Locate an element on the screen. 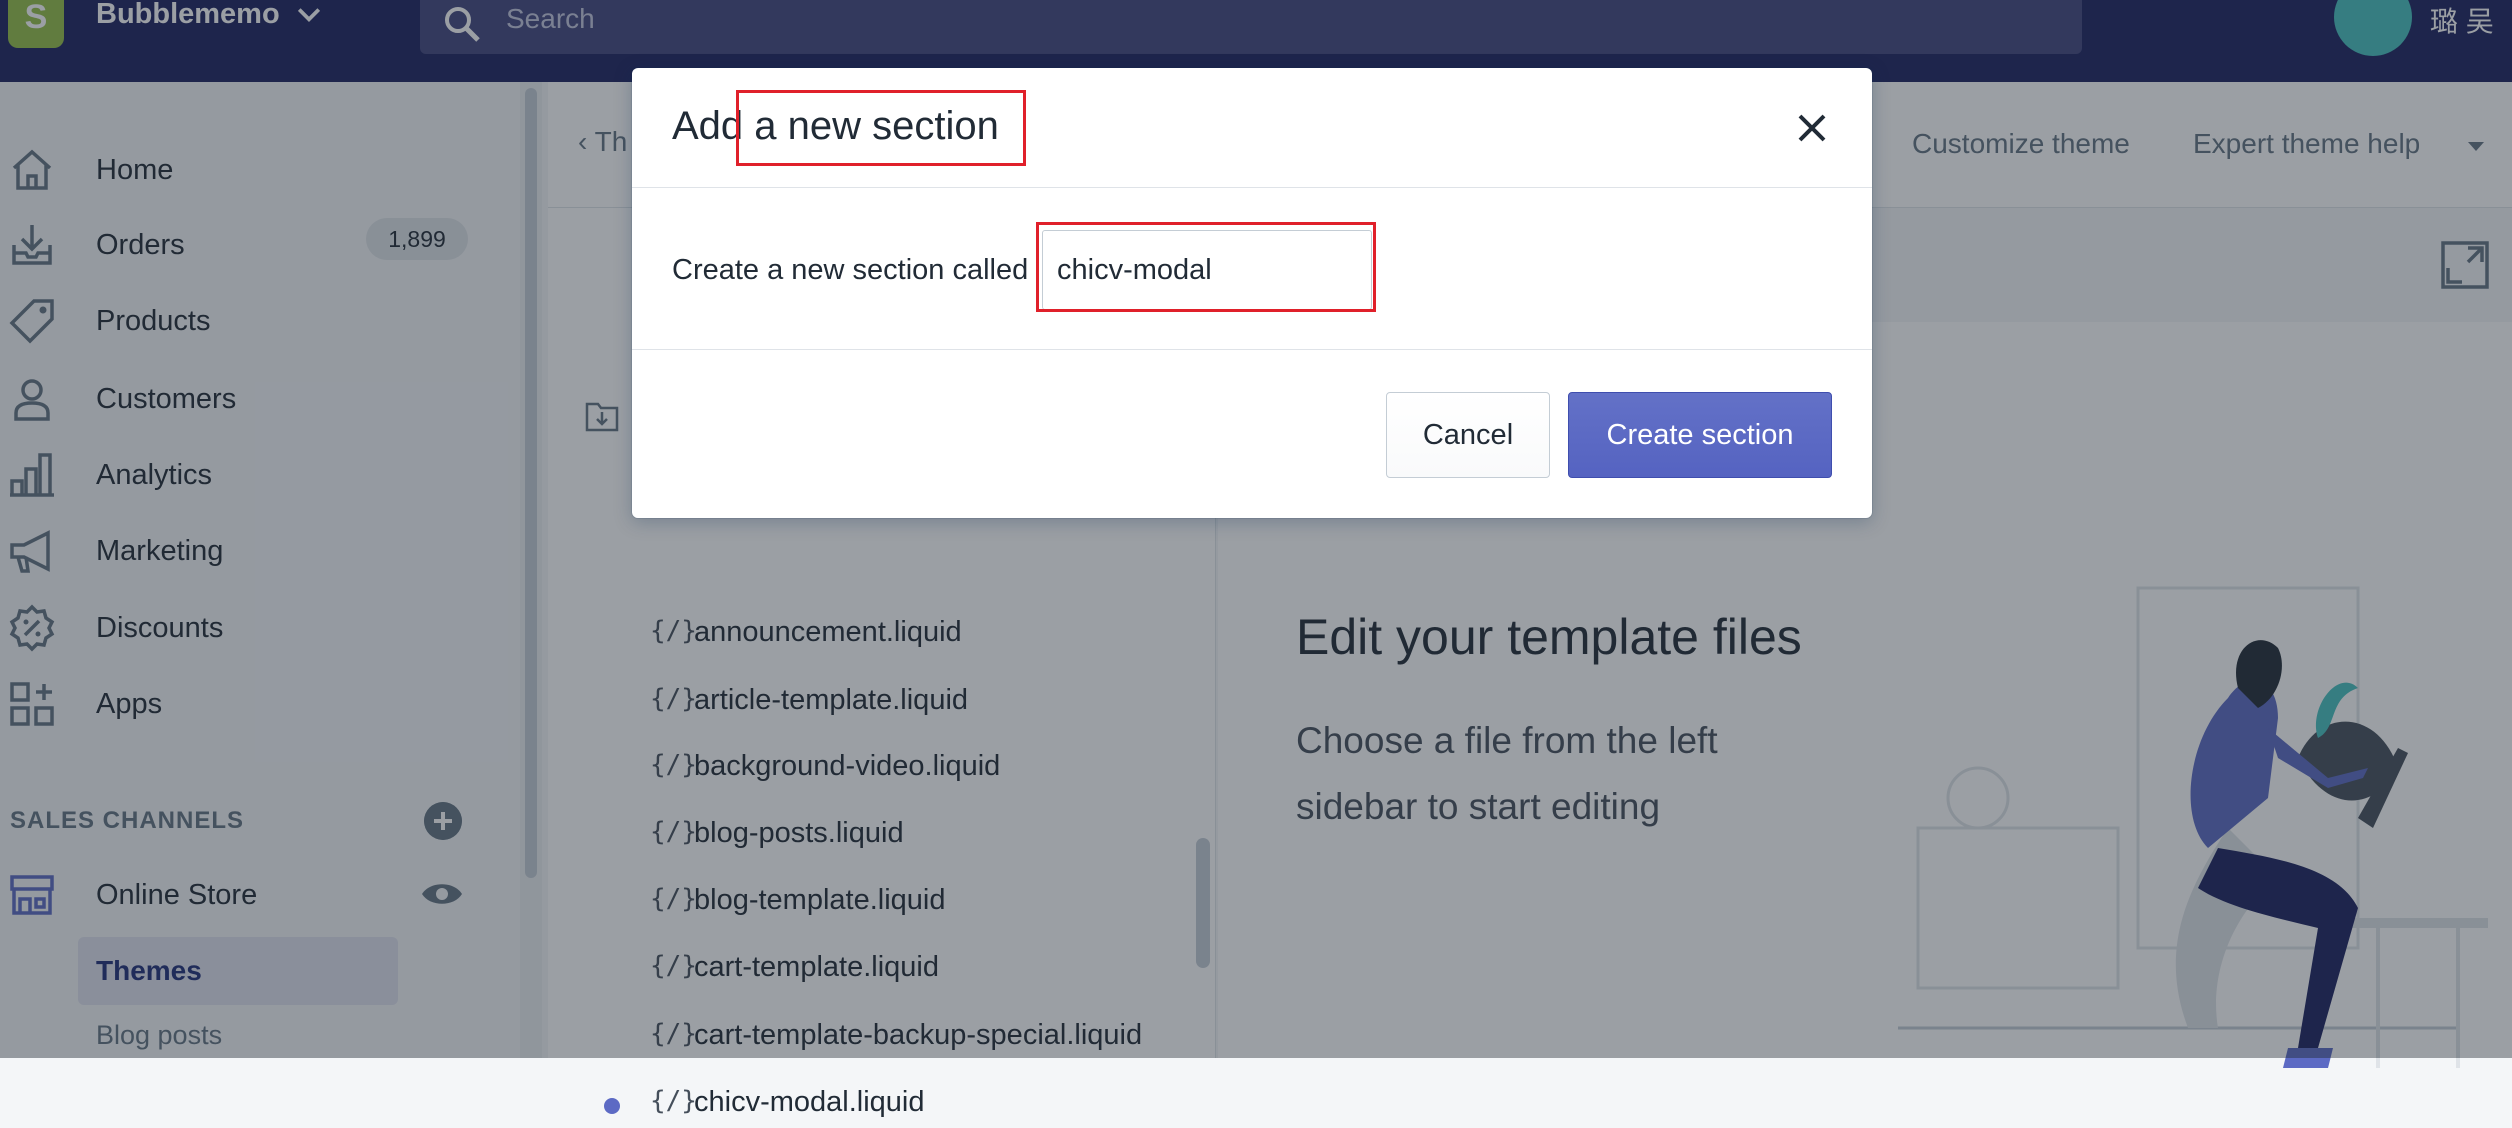 Image resolution: width=2512 pixels, height=1128 pixels. highlight-box-input is located at coordinates (1206, 267).